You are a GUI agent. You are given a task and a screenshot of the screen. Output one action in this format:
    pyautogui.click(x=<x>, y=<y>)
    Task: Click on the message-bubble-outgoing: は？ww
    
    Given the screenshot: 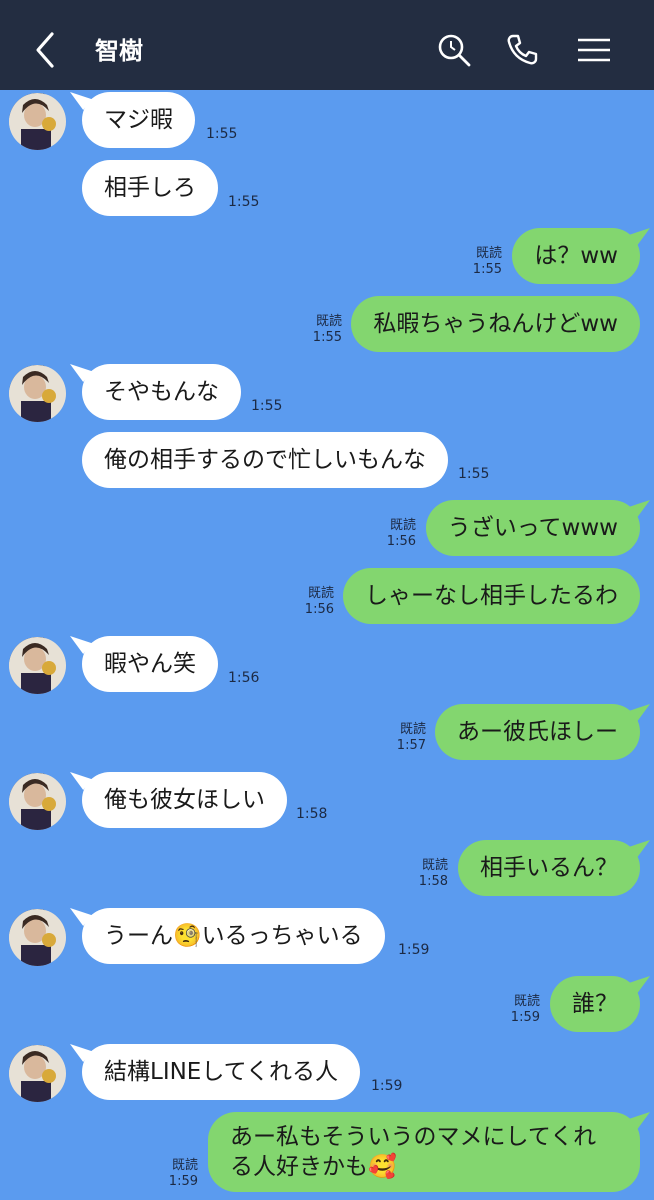 What is the action you would take?
    pyautogui.click(x=576, y=256)
    